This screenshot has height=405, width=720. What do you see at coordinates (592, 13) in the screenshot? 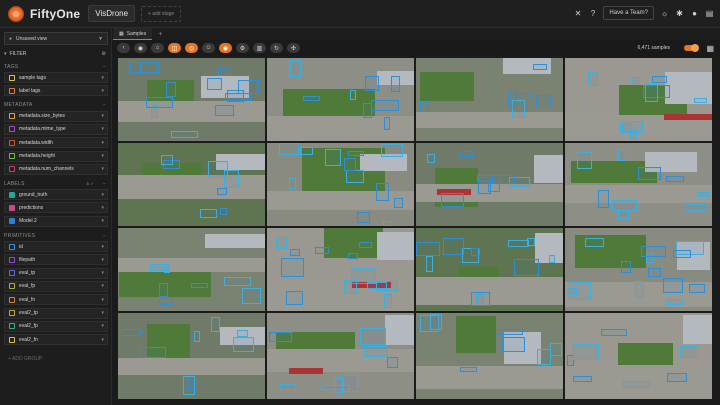
I see `help-icon: ?` at bounding box center [592, 13].